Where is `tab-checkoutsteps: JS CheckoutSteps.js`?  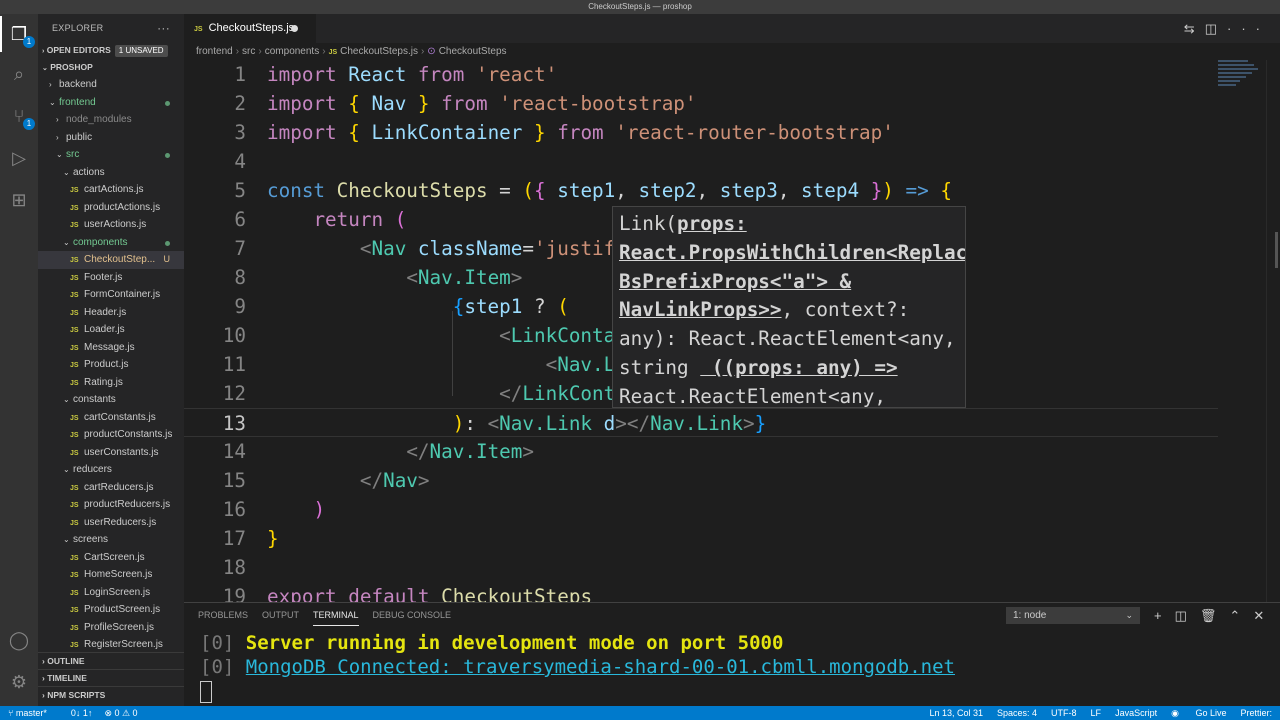
tab-checkoutsteps: JS CheckoutSteps.js is located at coordinates (250, 28).